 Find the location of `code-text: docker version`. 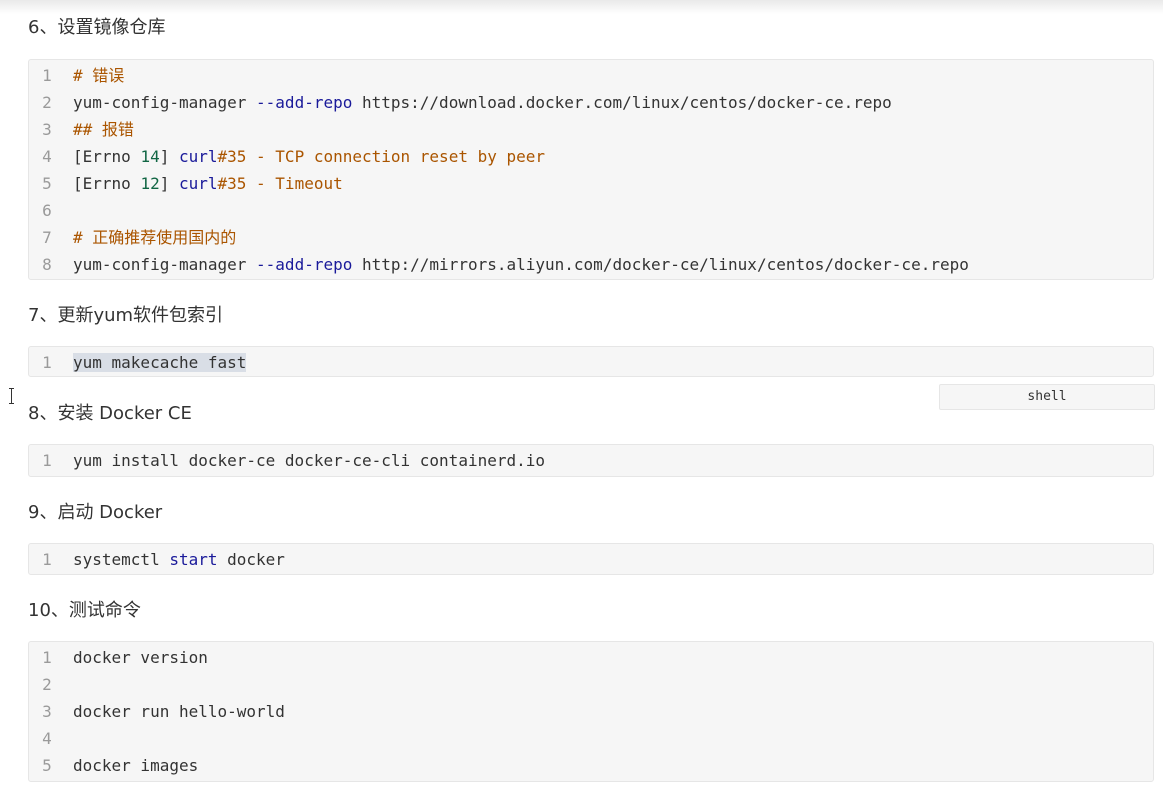

code-text: docker version is located at coordinates (140, 657).